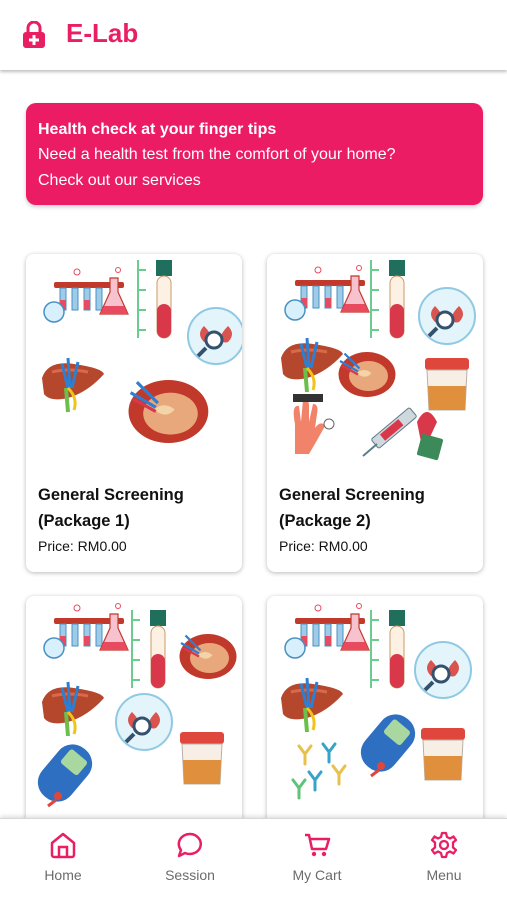 The width and height of the screenshot is (507, 901). Describe the element at coordinates (318, 845) in the screenshot. I see `cart-icon` at that location.